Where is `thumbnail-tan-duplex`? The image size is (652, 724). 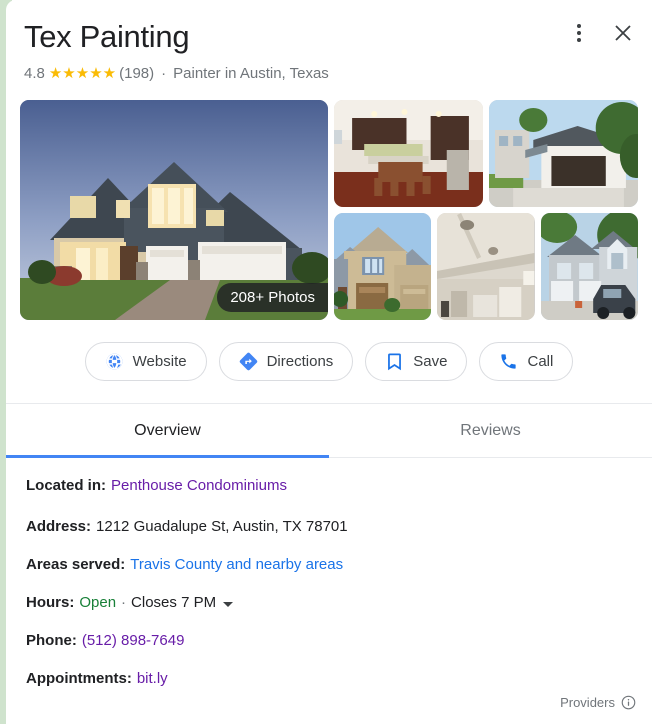
thumbnail-tan-duplex is located at coordinates (383, 266).